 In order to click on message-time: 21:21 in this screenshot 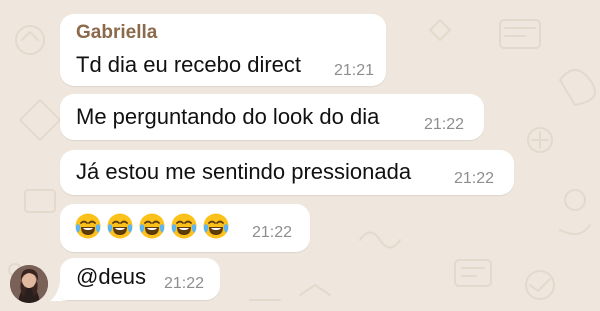, I will do `click(354, 70)`.